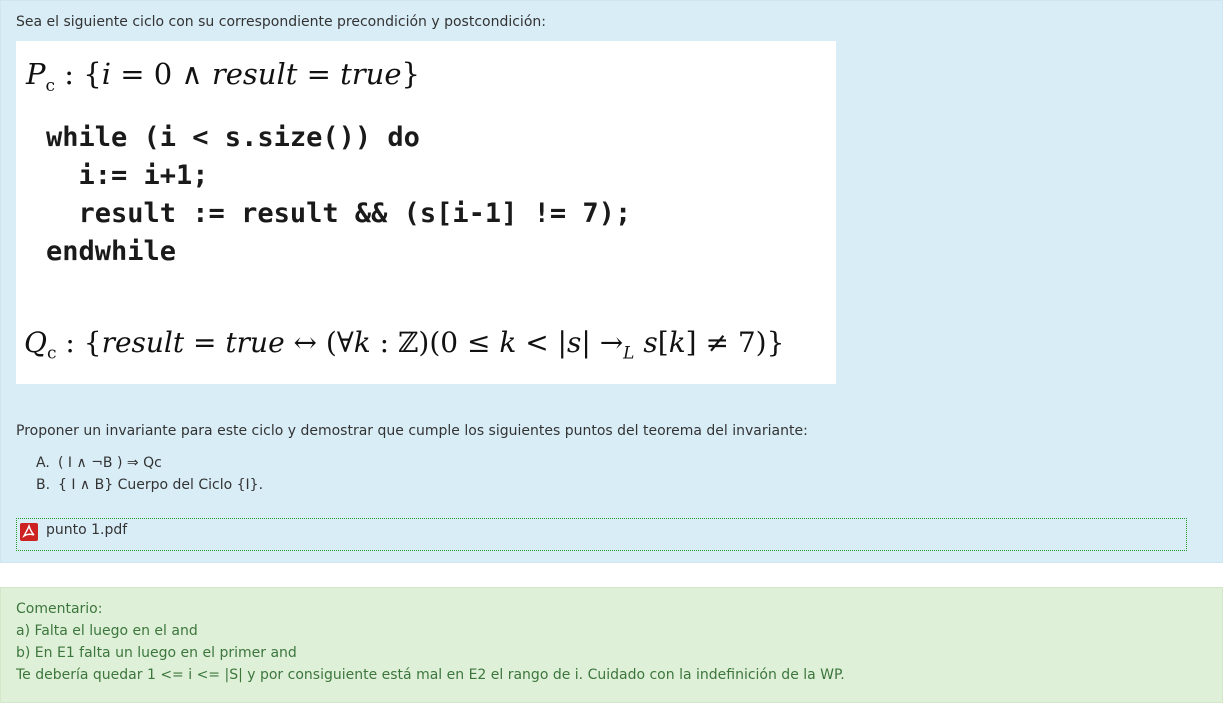 Image resolution: width=1225 pixels, height=703 pixels. Describe the element at coordinates (663, 342) in the screenshot. I see `post-t8: [` at that location.